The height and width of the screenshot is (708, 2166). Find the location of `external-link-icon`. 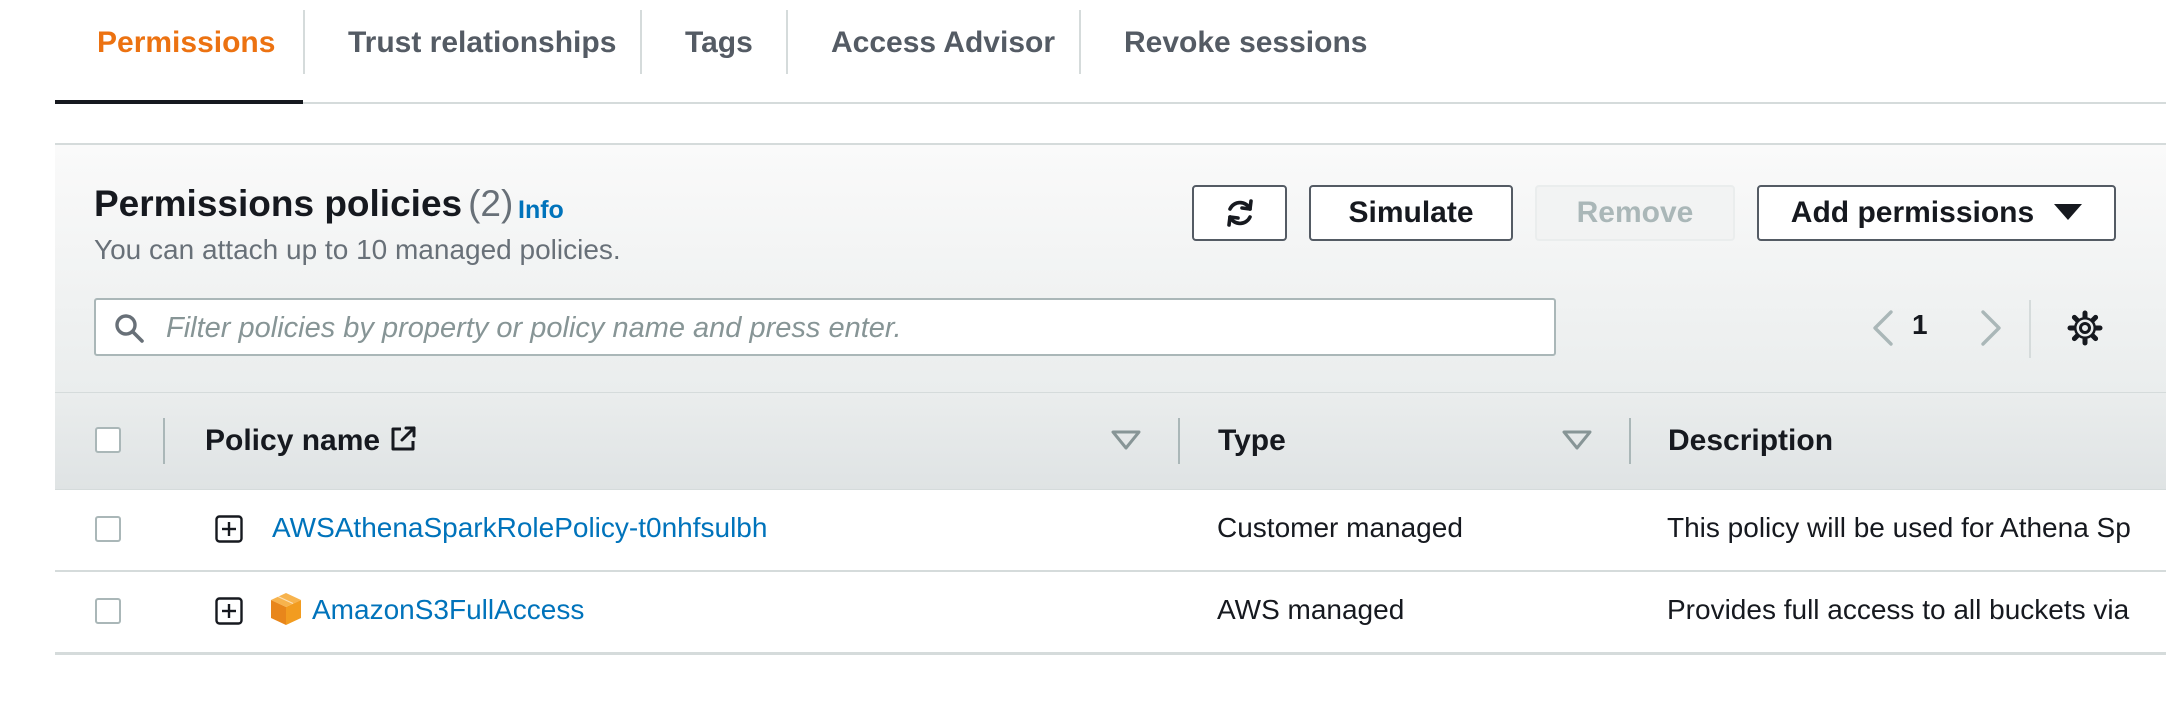

external-link-icon is located at coordinates (403, 438).